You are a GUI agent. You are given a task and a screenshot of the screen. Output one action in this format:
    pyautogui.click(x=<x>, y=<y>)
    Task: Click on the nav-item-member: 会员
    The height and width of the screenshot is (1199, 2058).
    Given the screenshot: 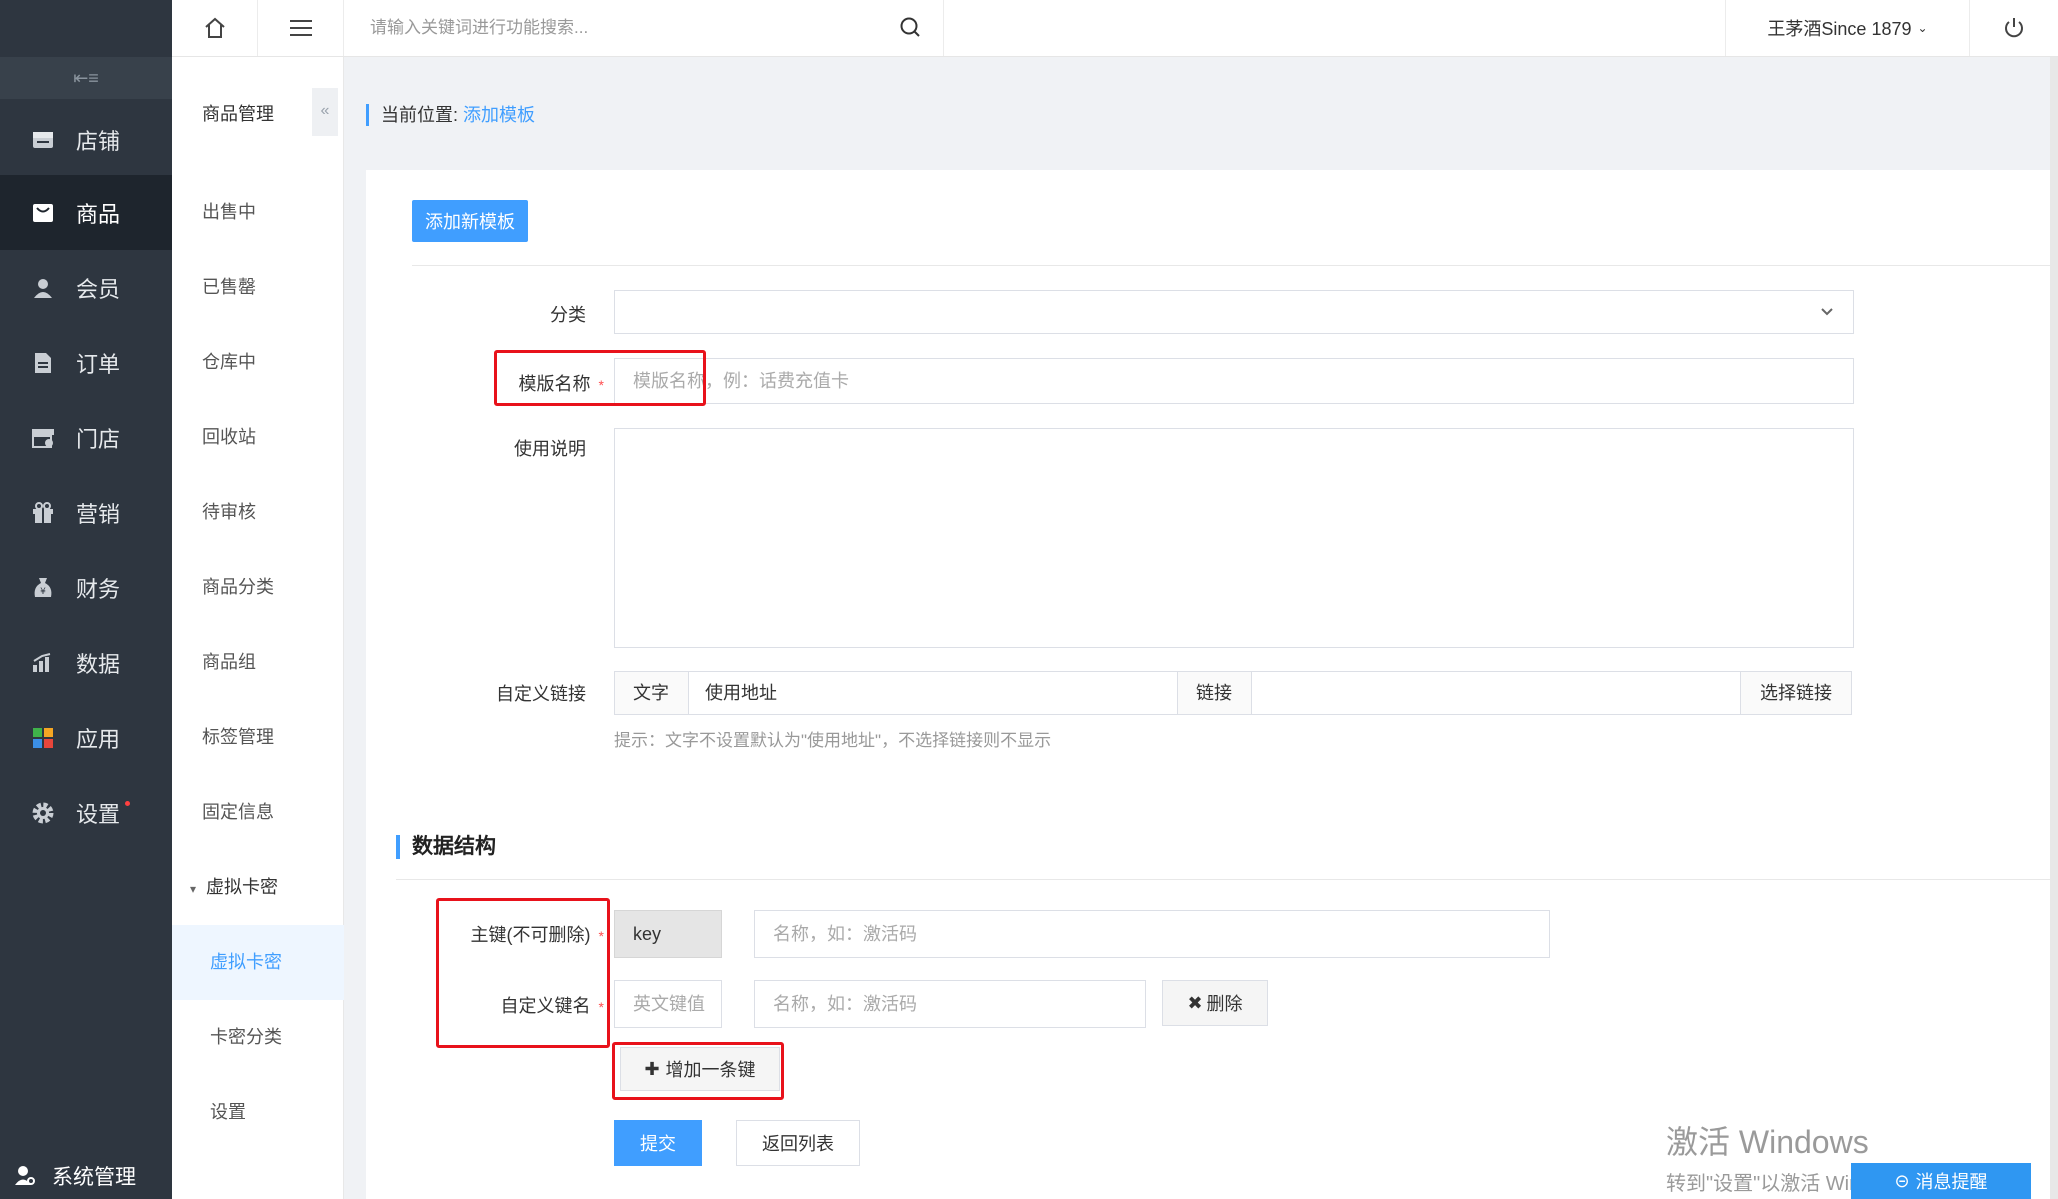 What is the action you would take?
    pyautogui.click(x=86, y=287)
    